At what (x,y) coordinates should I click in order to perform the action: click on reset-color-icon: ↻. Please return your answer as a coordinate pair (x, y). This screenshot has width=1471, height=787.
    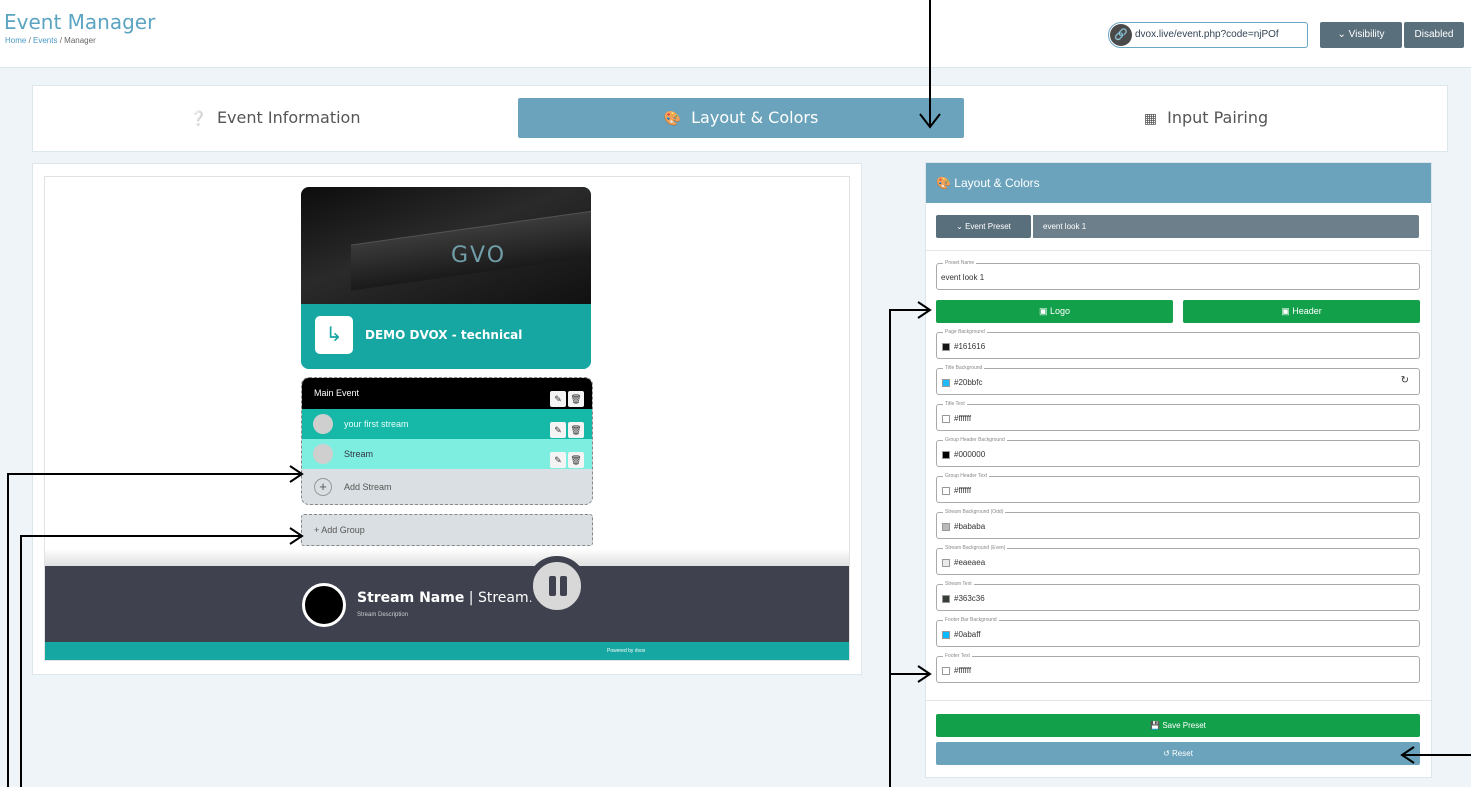
    Looking at the image, I should click on (1405, 380).